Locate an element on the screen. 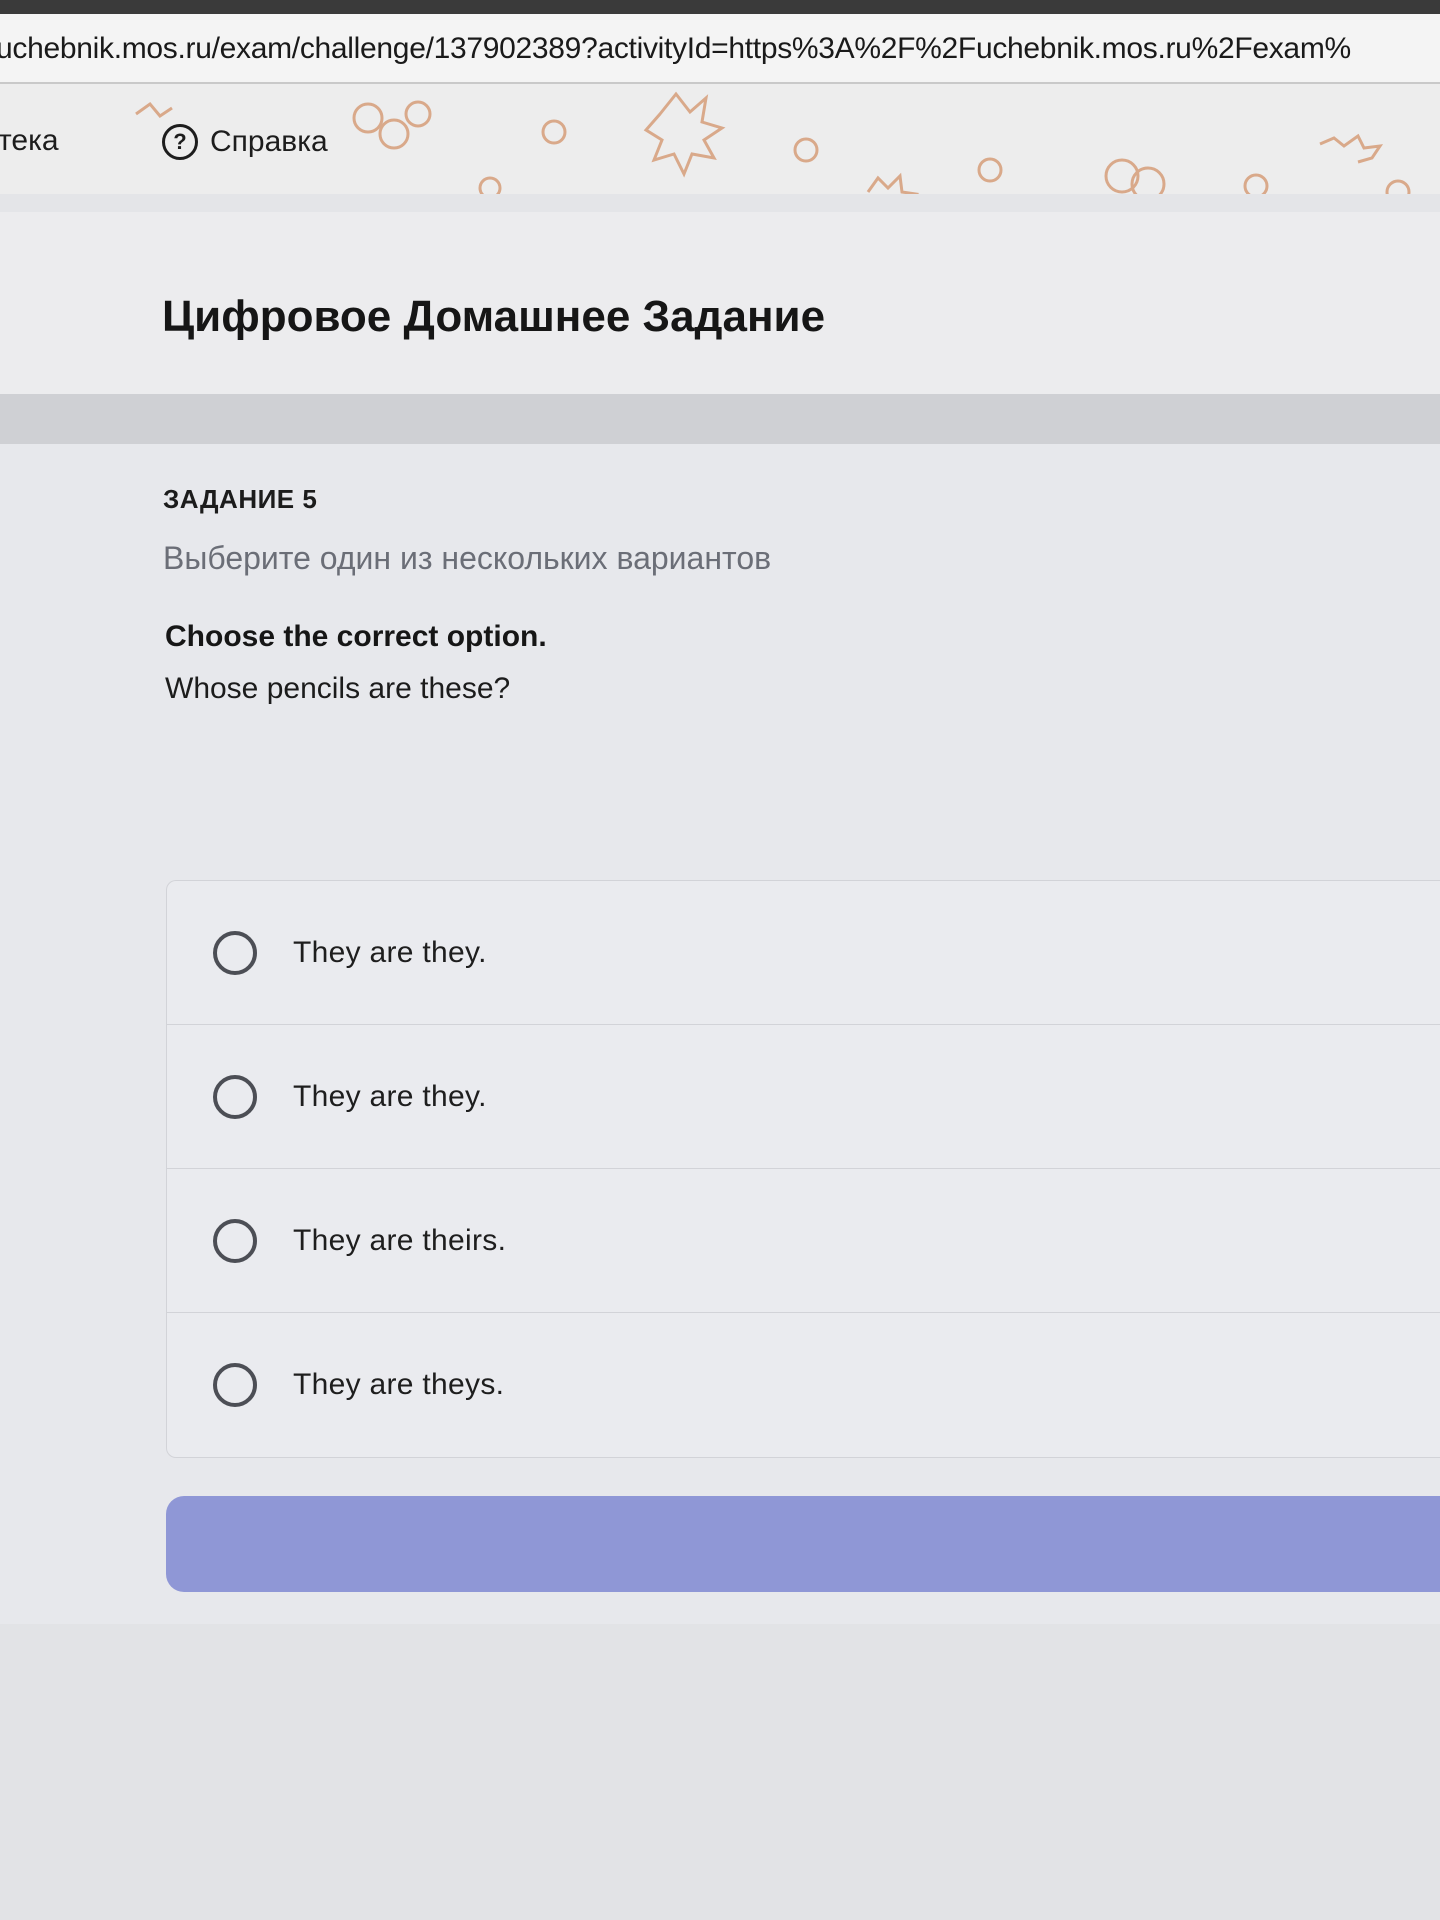 The width and height of the screenshot is (1440, 1920). page-title: Цифровое Домашнее Задание is located at coordinates (494, 316).